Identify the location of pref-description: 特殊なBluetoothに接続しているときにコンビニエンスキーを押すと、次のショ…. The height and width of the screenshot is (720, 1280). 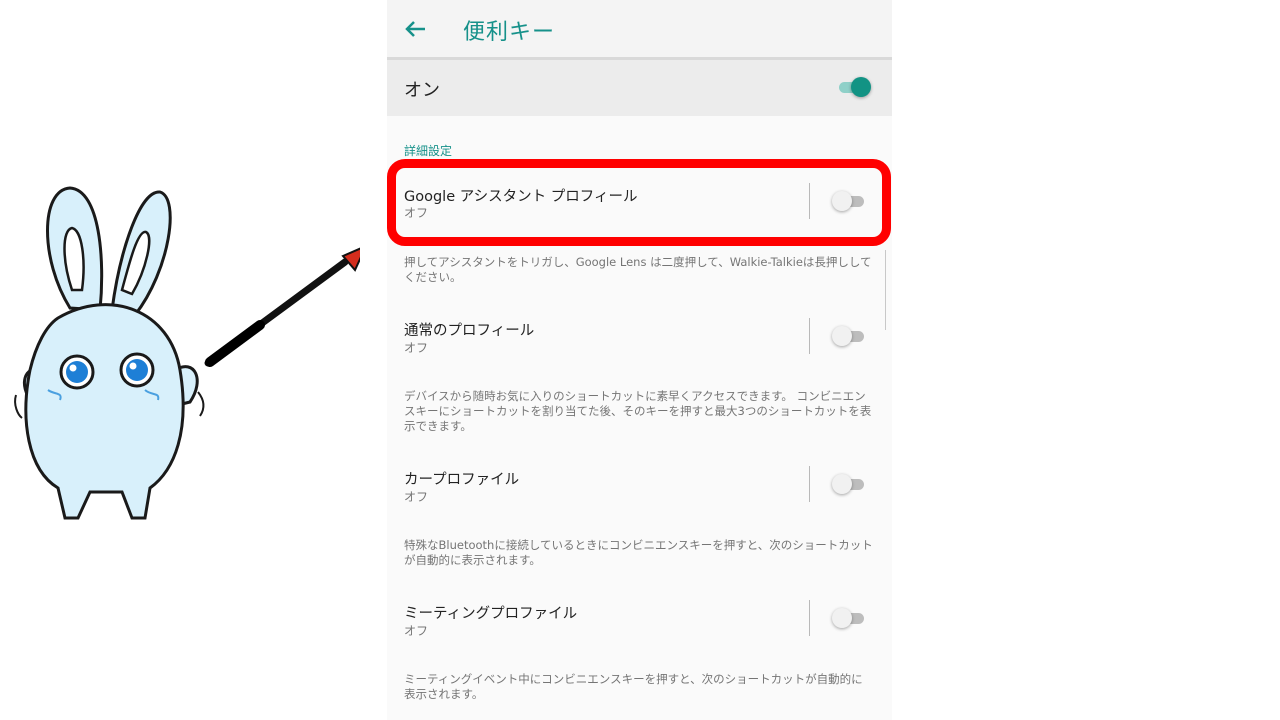
(638, 552).